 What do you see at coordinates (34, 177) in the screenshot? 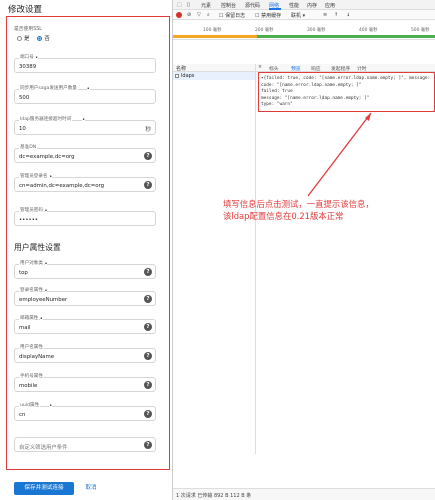
I see `field-label: 管理员登录名` at bounding box center [34, 177].